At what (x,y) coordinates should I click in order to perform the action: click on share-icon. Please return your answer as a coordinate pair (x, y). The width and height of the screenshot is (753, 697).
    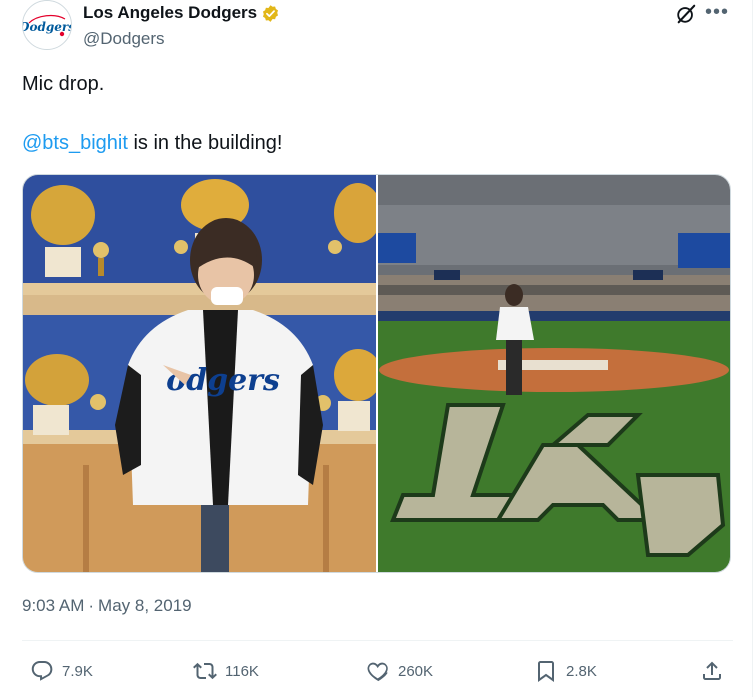
    Looking at the image, I should click on (712, 671).